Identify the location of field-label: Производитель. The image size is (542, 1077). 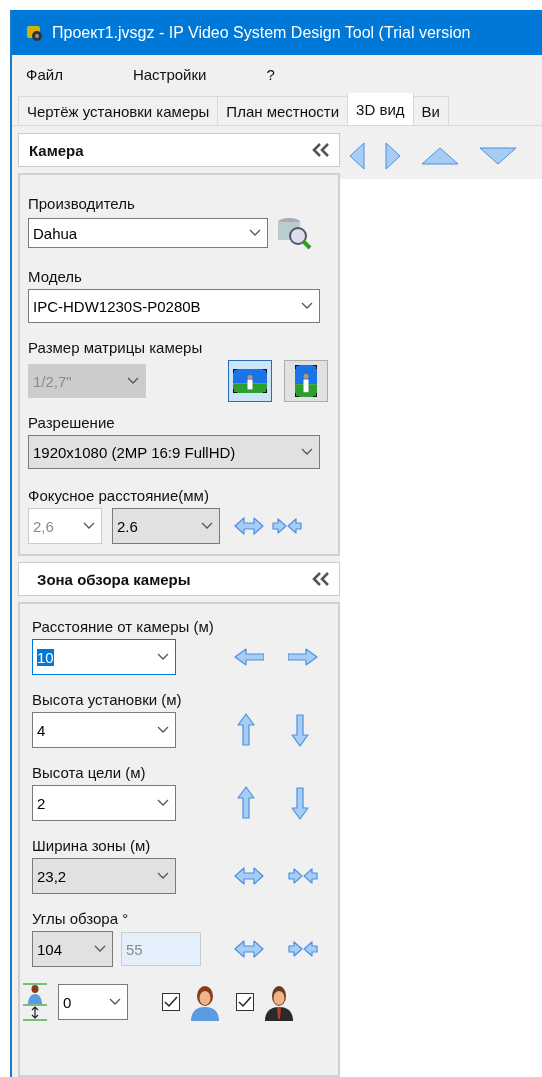
(82, 203).